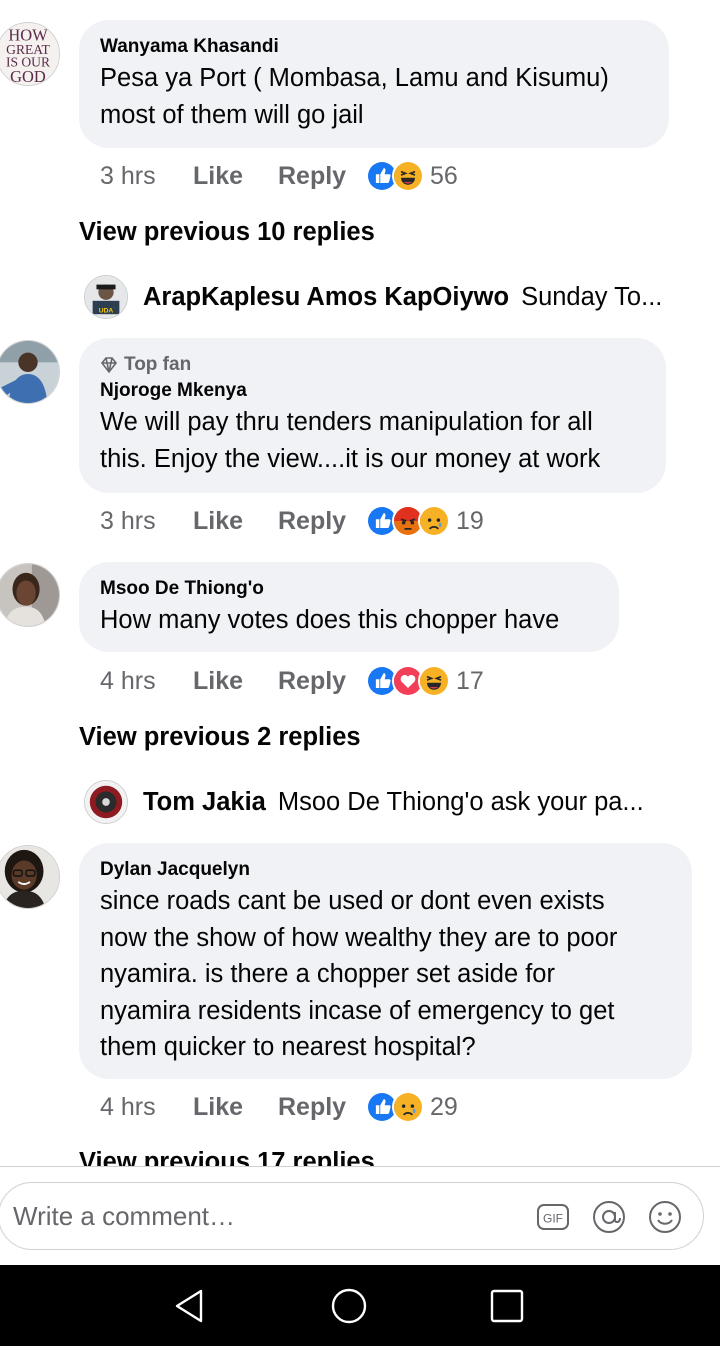 This screenshot has height=1346, width=720. What do you see at coordinates (220, 737) in the screenshot?
I see `view-previous-replies: View previous 2 replies` at bounding box center [220, 737].